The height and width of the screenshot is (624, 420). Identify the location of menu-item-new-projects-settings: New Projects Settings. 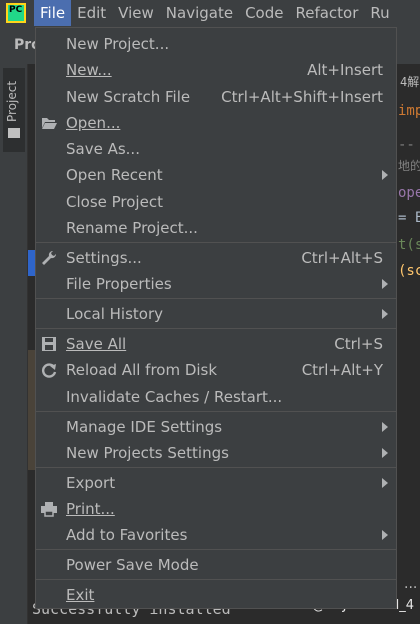
(216, 453).